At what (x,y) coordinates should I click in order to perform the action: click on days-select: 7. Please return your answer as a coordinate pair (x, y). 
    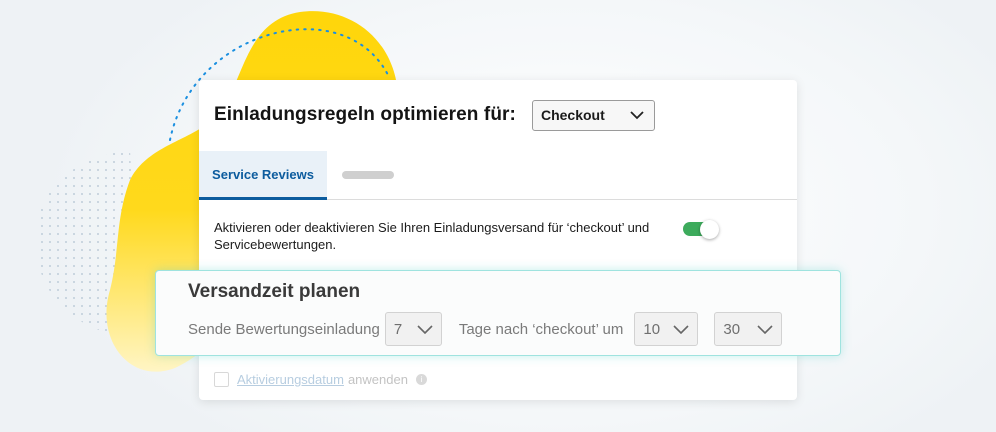
    Looking at the image, I should click on (413, 329).